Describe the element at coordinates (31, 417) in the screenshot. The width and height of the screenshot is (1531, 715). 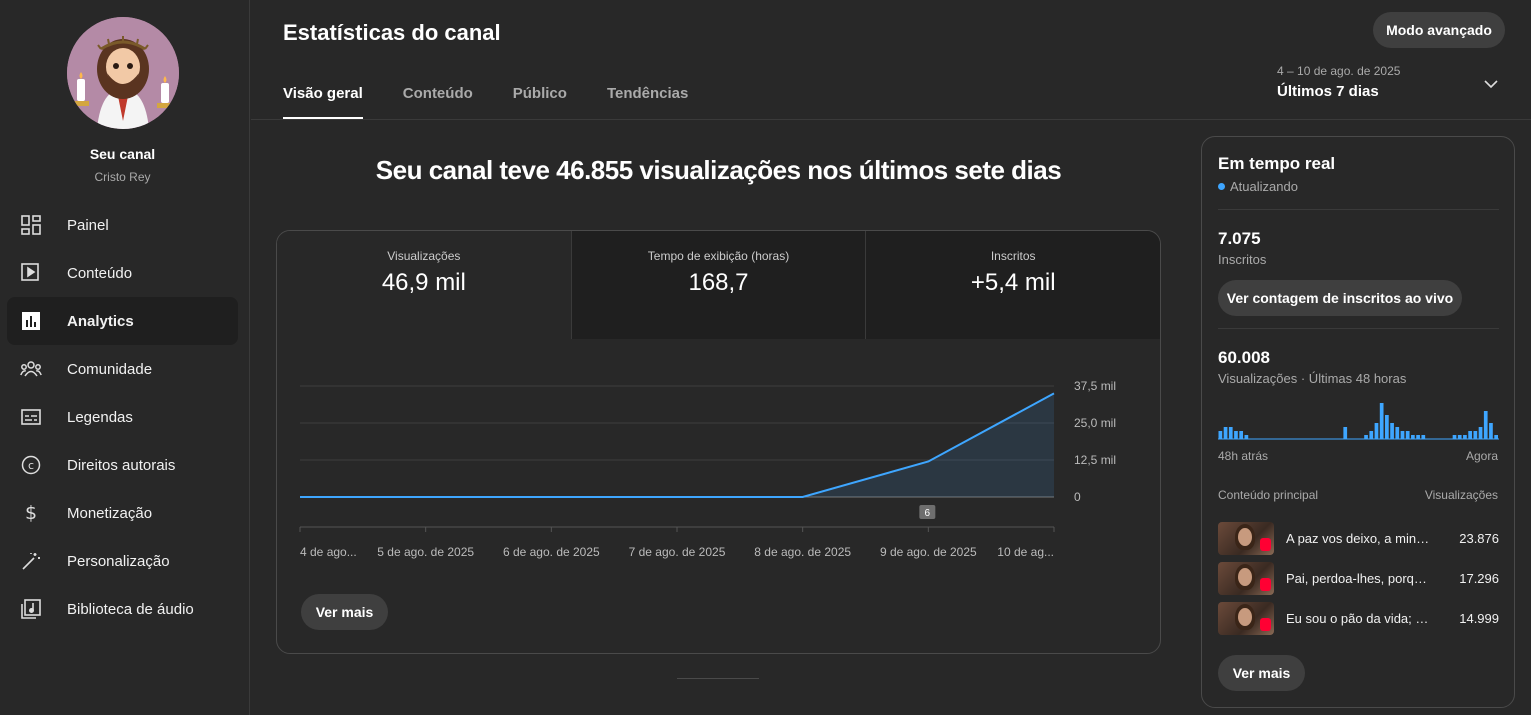
I see `subtitles-icon` at that location.